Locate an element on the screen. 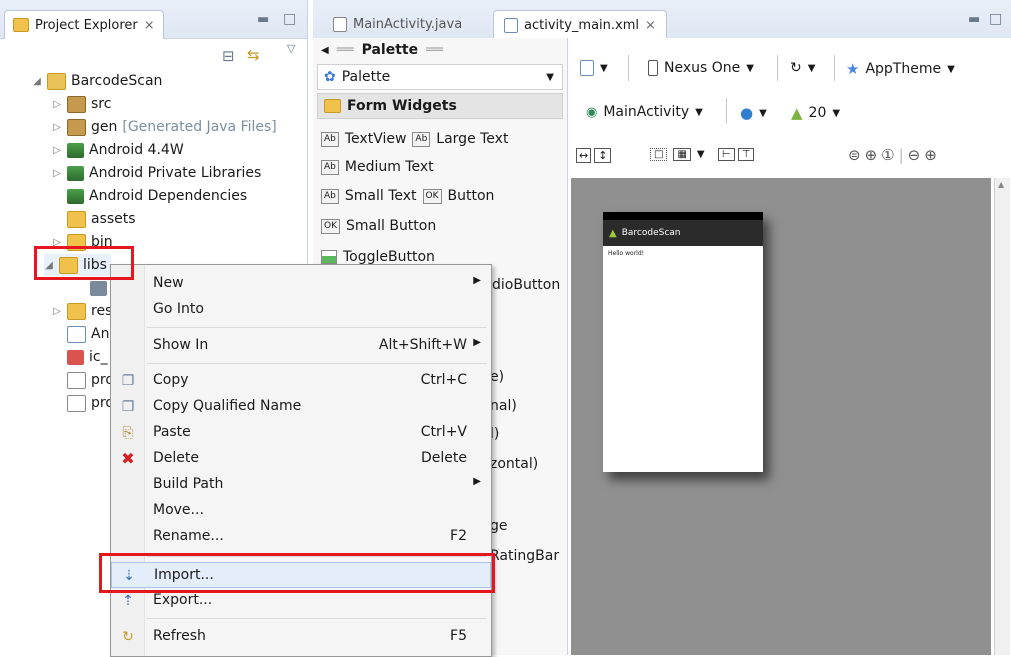  palette-widget-togglebutton: ToggleButton is located at coordinates (389, 257).